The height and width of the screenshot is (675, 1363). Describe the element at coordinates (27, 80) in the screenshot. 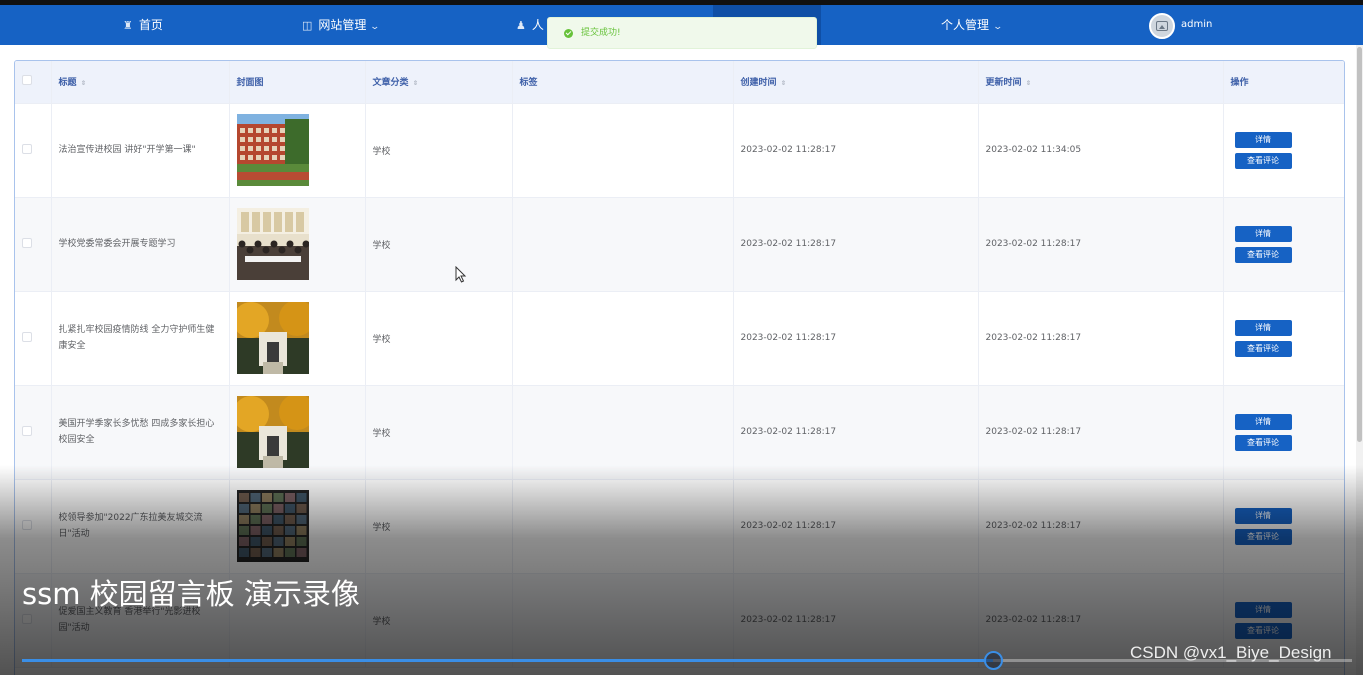

I see `select-all-checkbox` at that location.